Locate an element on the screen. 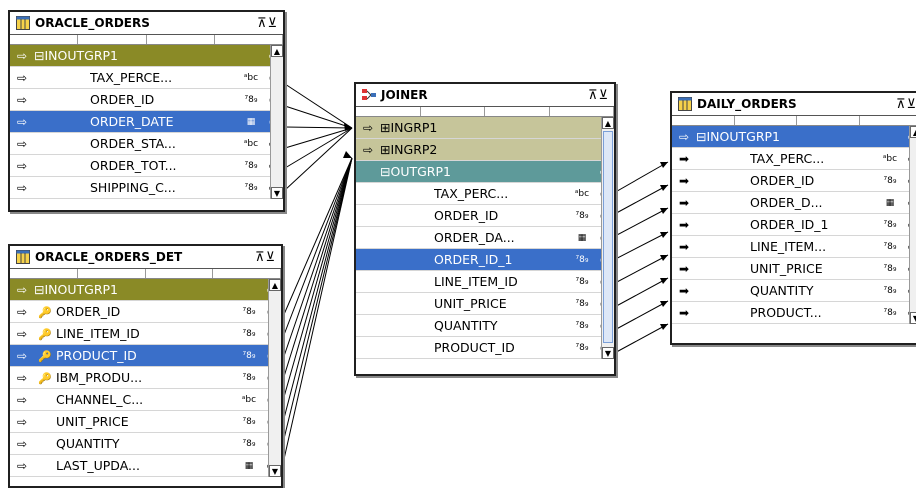  field-row: ⇨ORDER_DATE▦➡ is located at coordinates (146, 122).